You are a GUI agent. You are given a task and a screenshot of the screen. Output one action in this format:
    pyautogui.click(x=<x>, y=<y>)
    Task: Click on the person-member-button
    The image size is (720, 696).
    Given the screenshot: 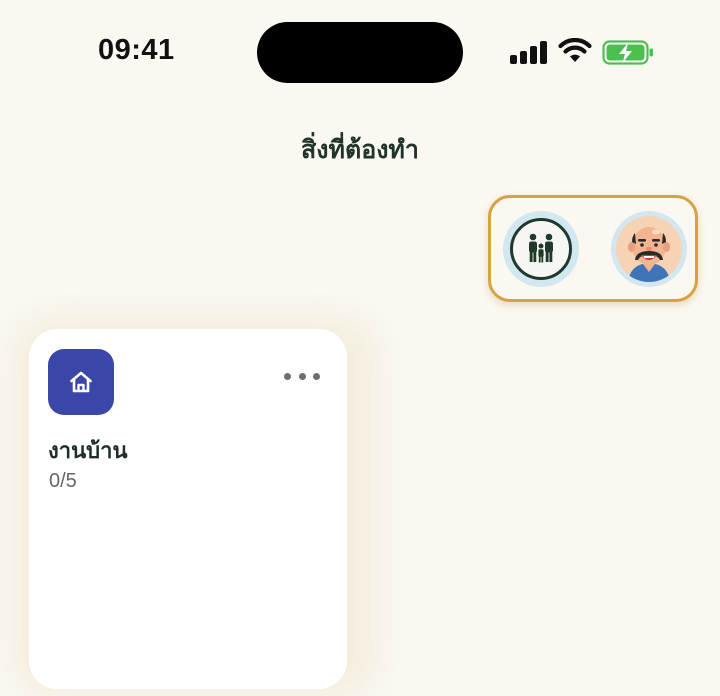 What is the action you would take?
    pyautogui.click(x=649, y=249)
    